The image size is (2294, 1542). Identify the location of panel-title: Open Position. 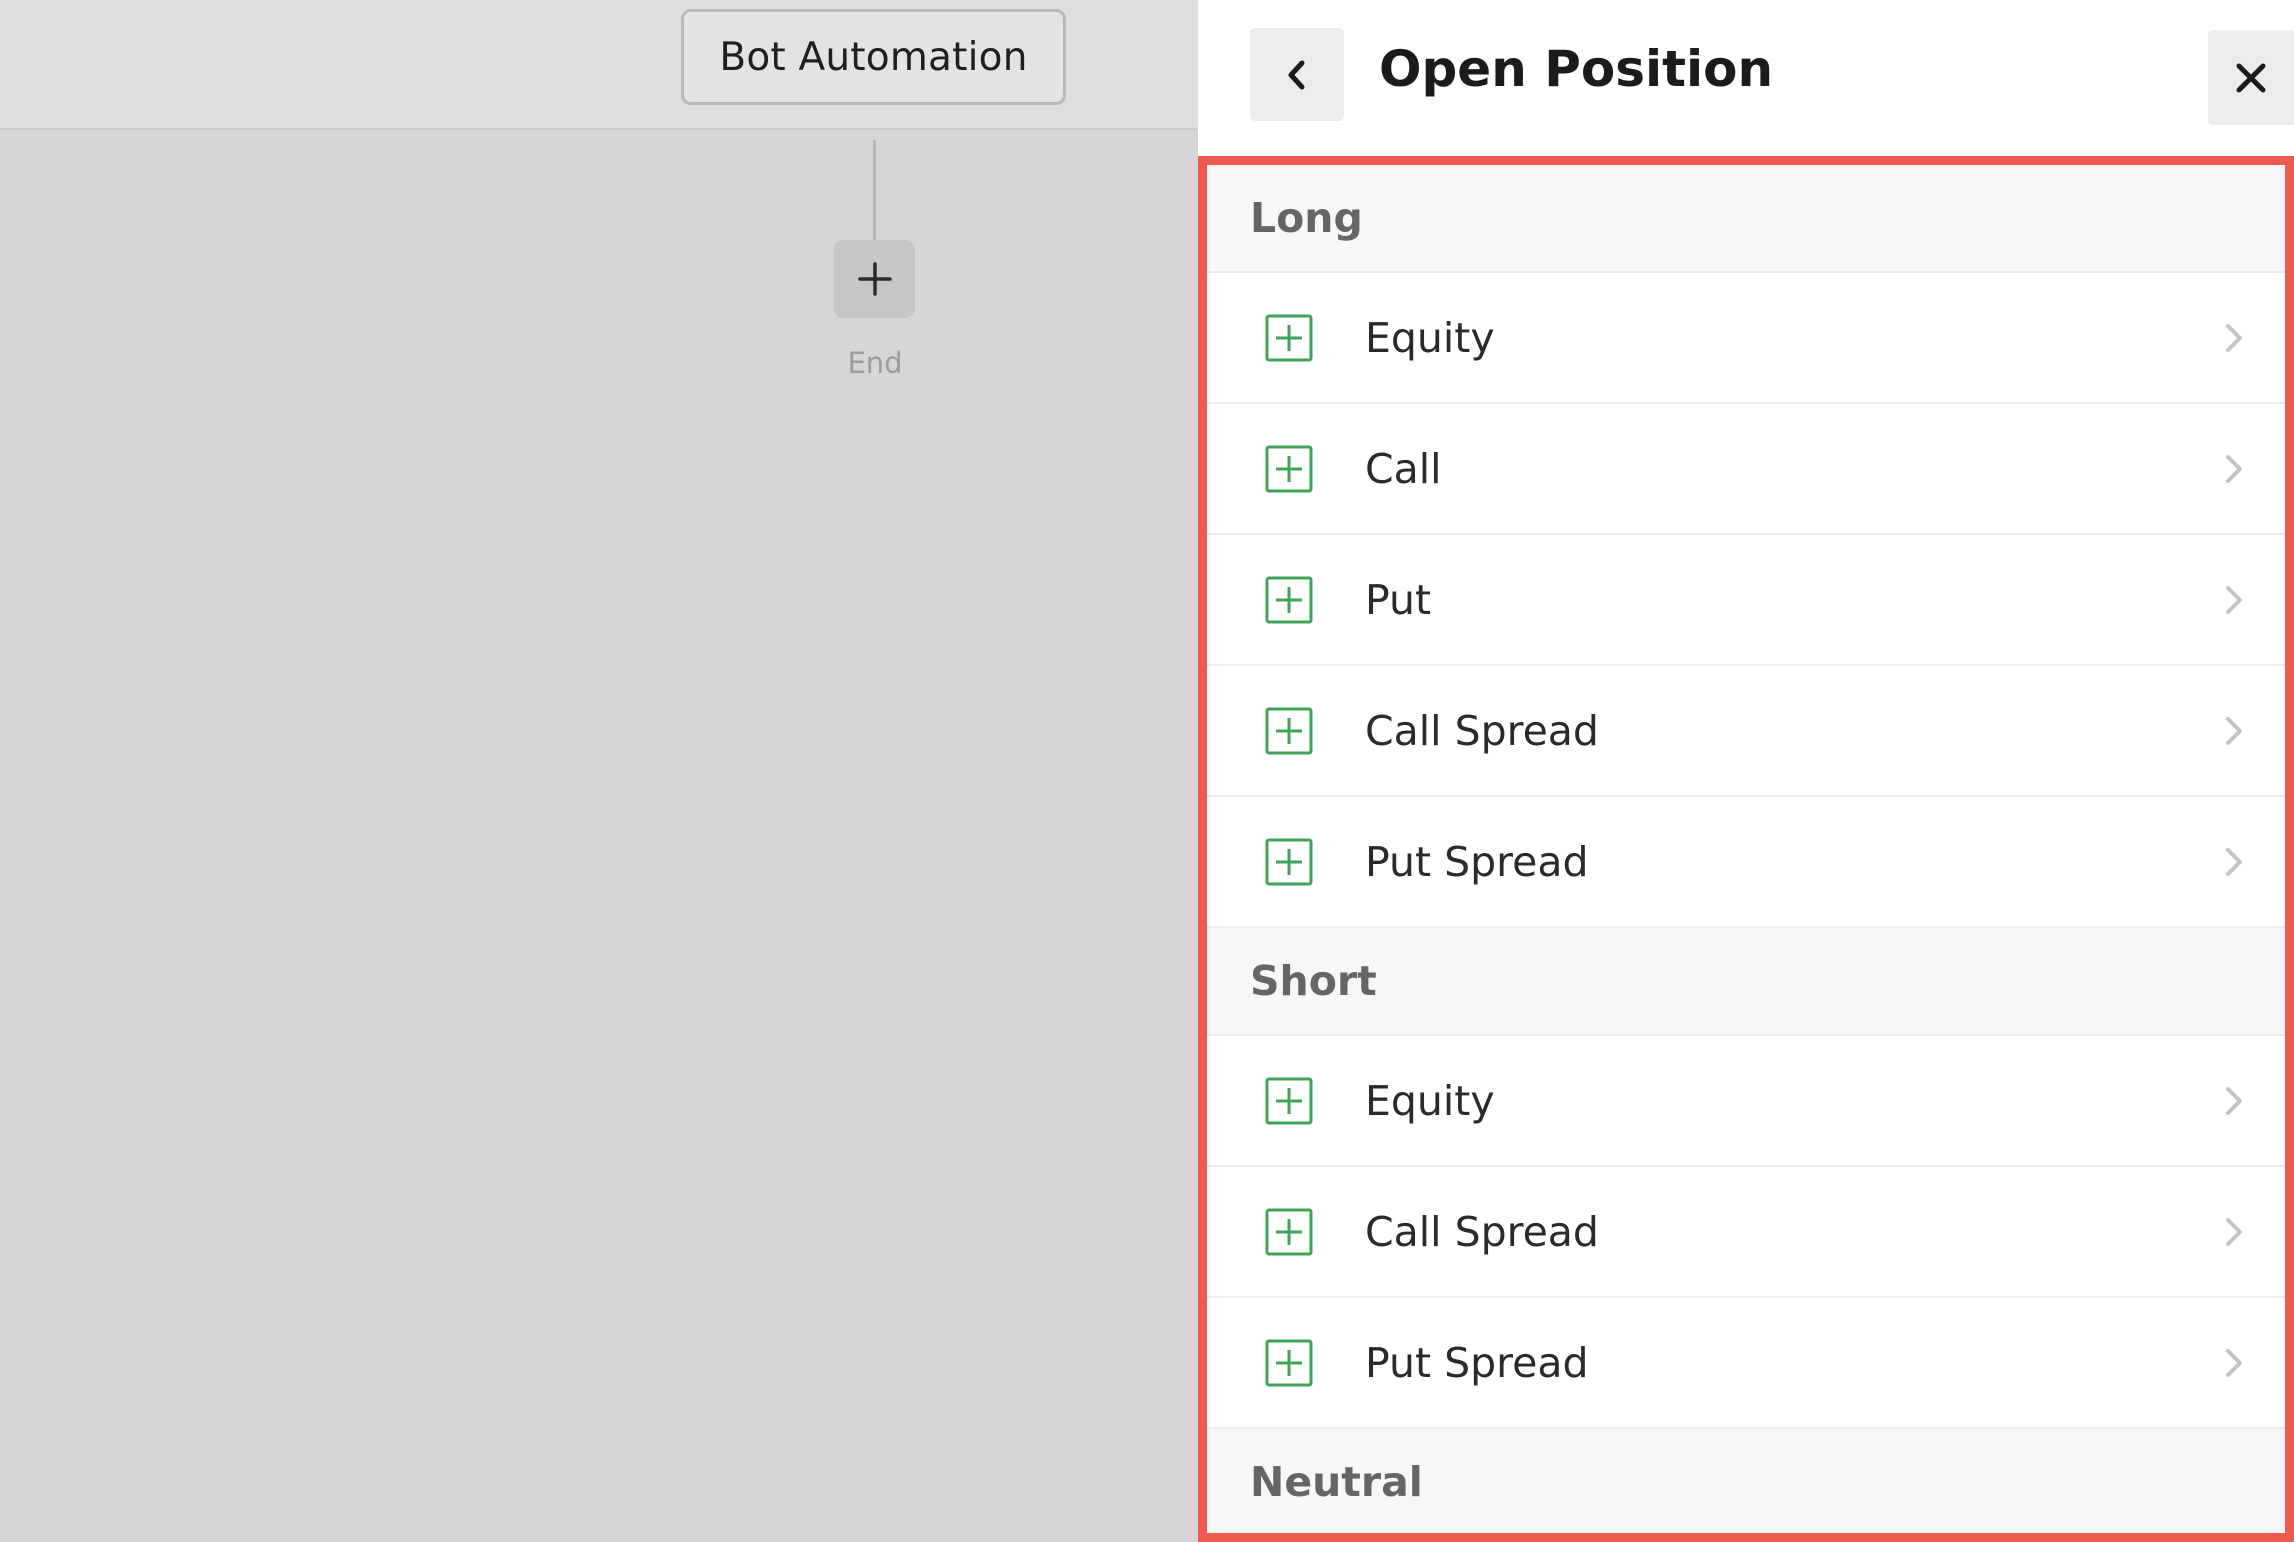
(1576, 69).